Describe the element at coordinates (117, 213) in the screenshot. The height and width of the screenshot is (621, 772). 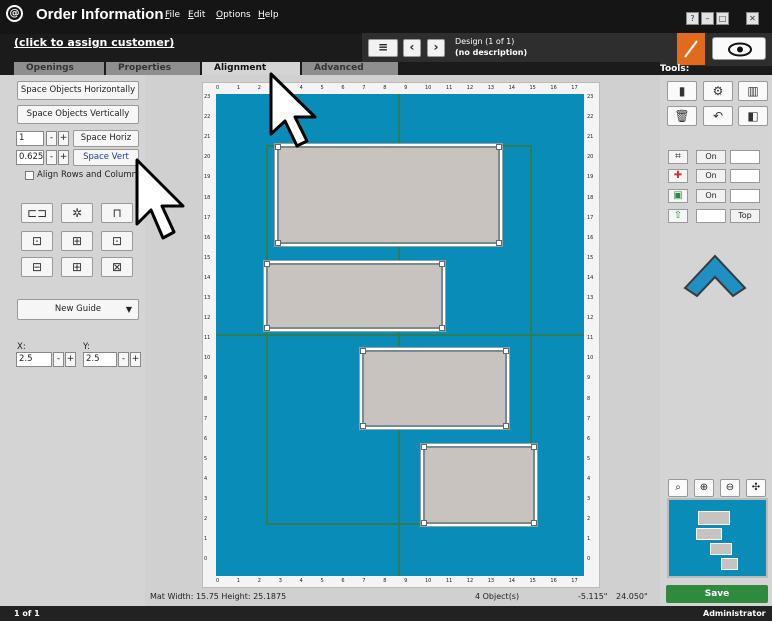
I see `align-vertical-center-icon: ⊓` at that location.